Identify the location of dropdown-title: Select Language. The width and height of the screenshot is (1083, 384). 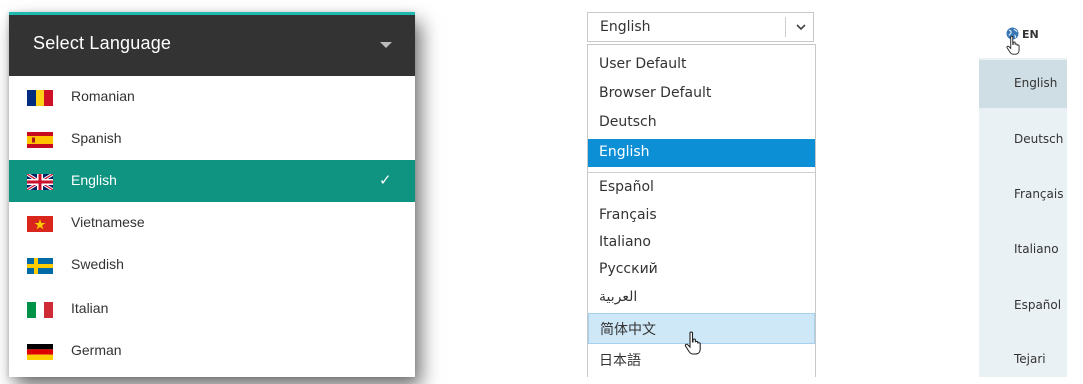
(102, 43).